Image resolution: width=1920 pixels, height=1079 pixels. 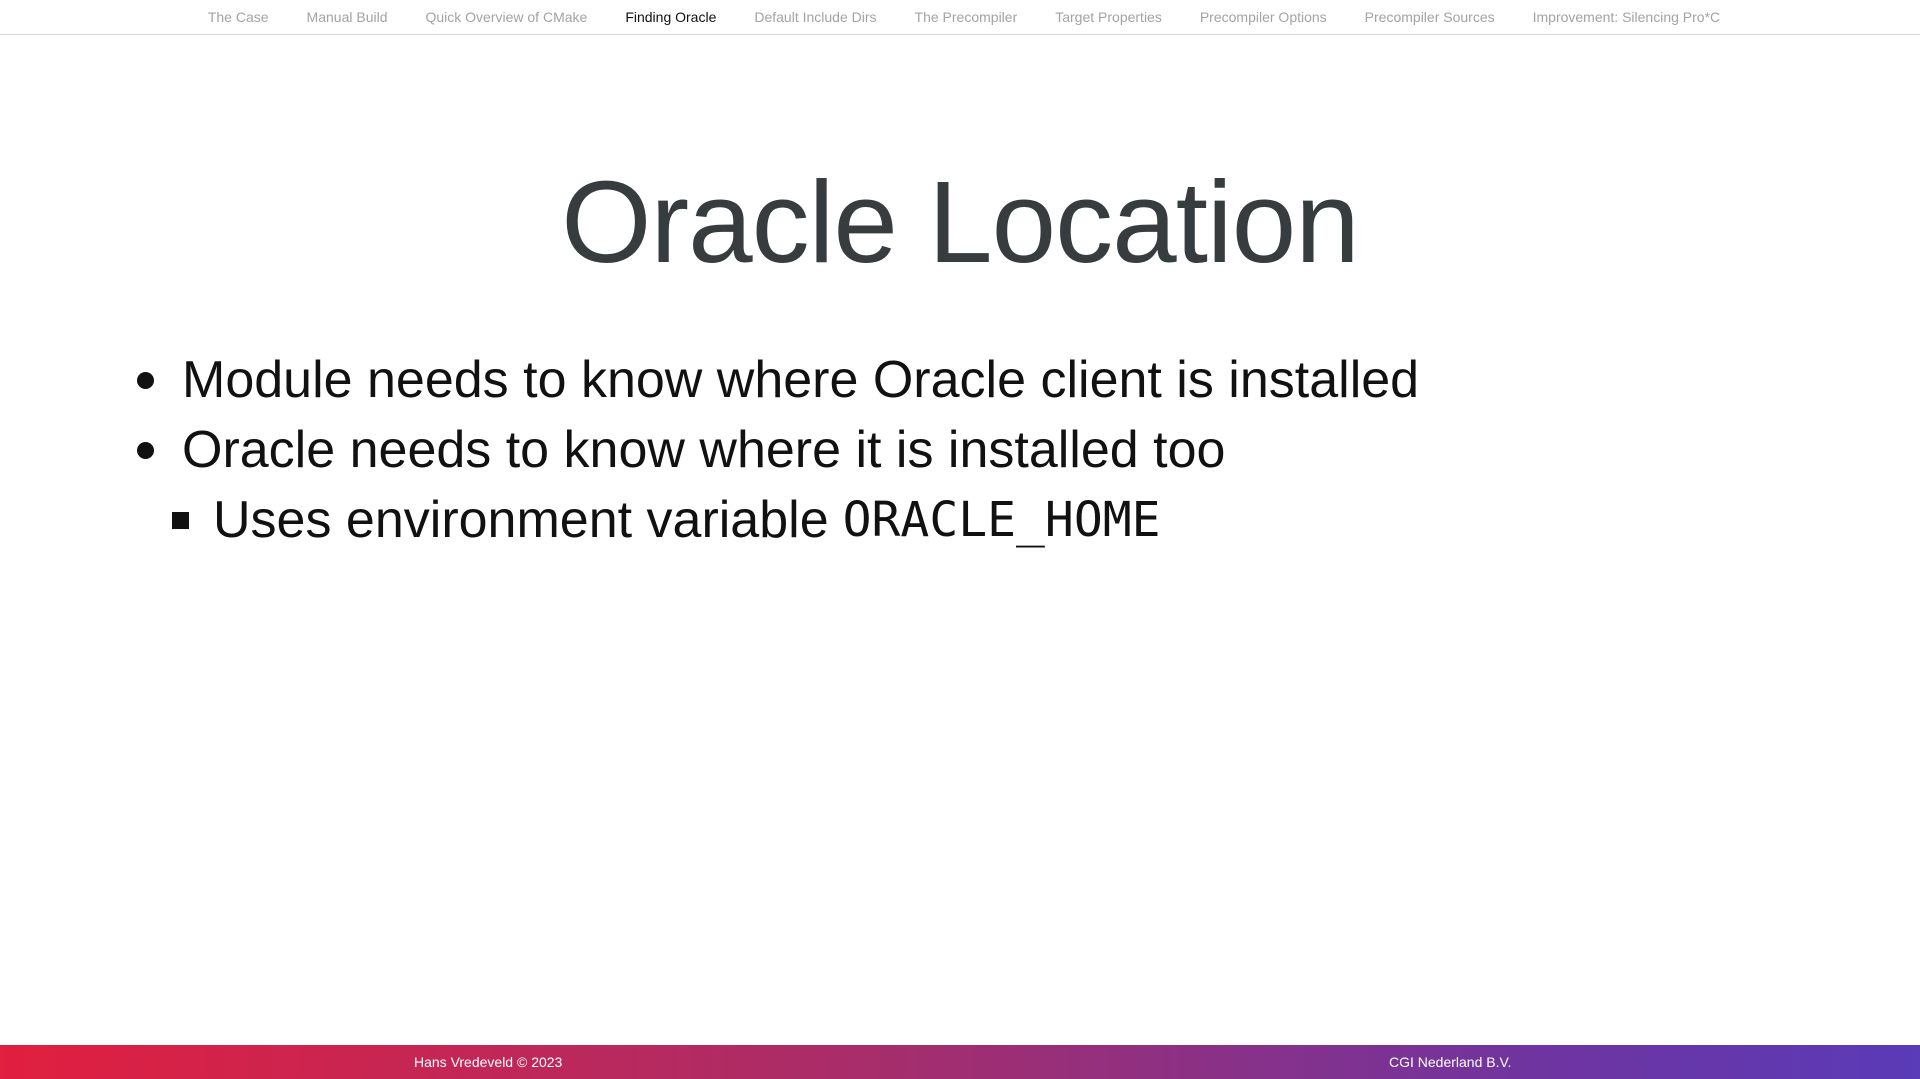 I want to click on nav-item-finding-oracle: Finding Oracle, so click(x=670, y=17).